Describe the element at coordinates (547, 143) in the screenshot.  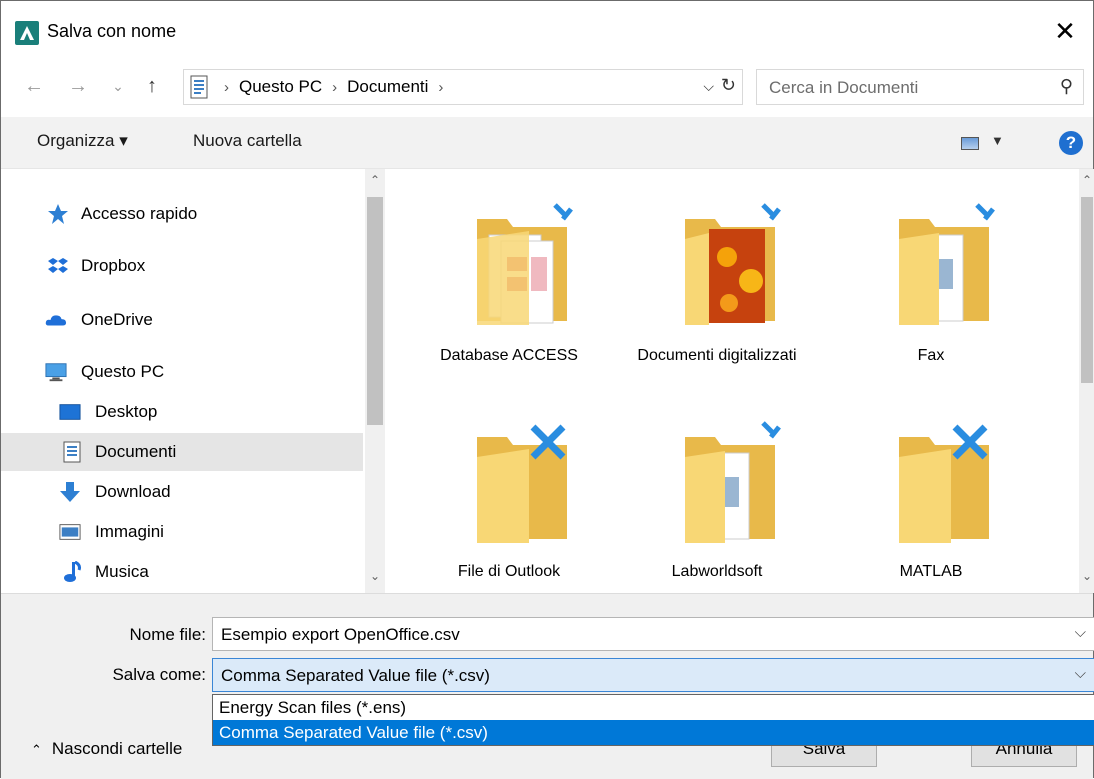
I see `command-bar: Organizza ▾ Nuova cartella ▼ ?` at that location.